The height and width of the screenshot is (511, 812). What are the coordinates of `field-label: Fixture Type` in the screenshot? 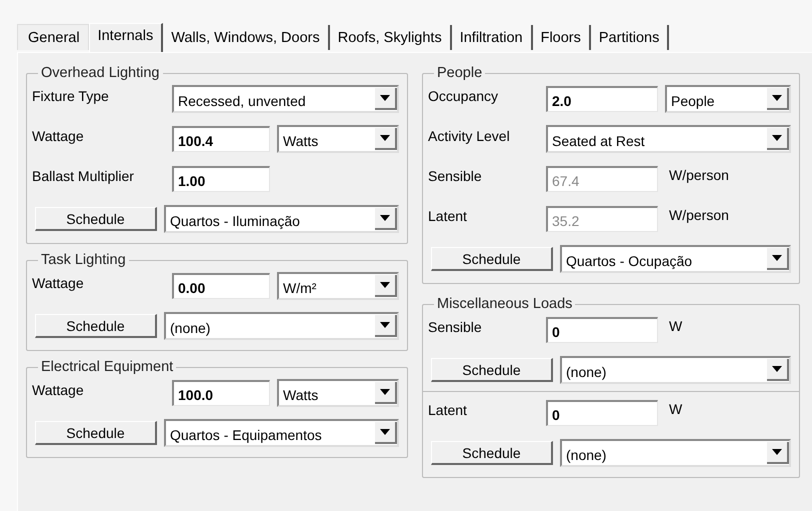 It's located at (71, 95).